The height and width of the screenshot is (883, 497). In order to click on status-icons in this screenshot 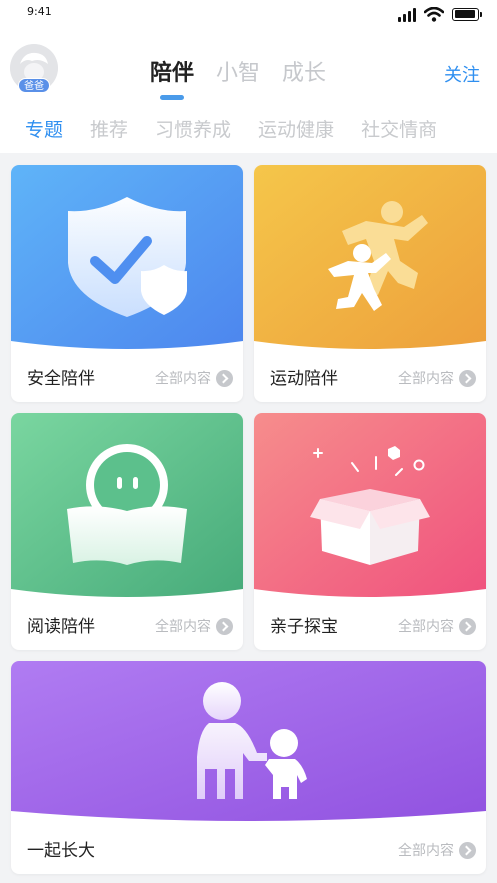, I will do `click(440, 14)`.